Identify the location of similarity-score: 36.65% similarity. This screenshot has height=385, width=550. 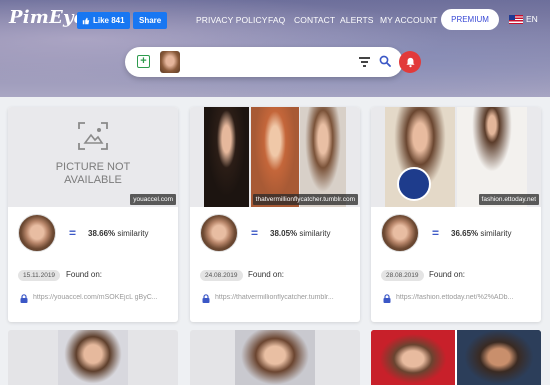
(481, 233).